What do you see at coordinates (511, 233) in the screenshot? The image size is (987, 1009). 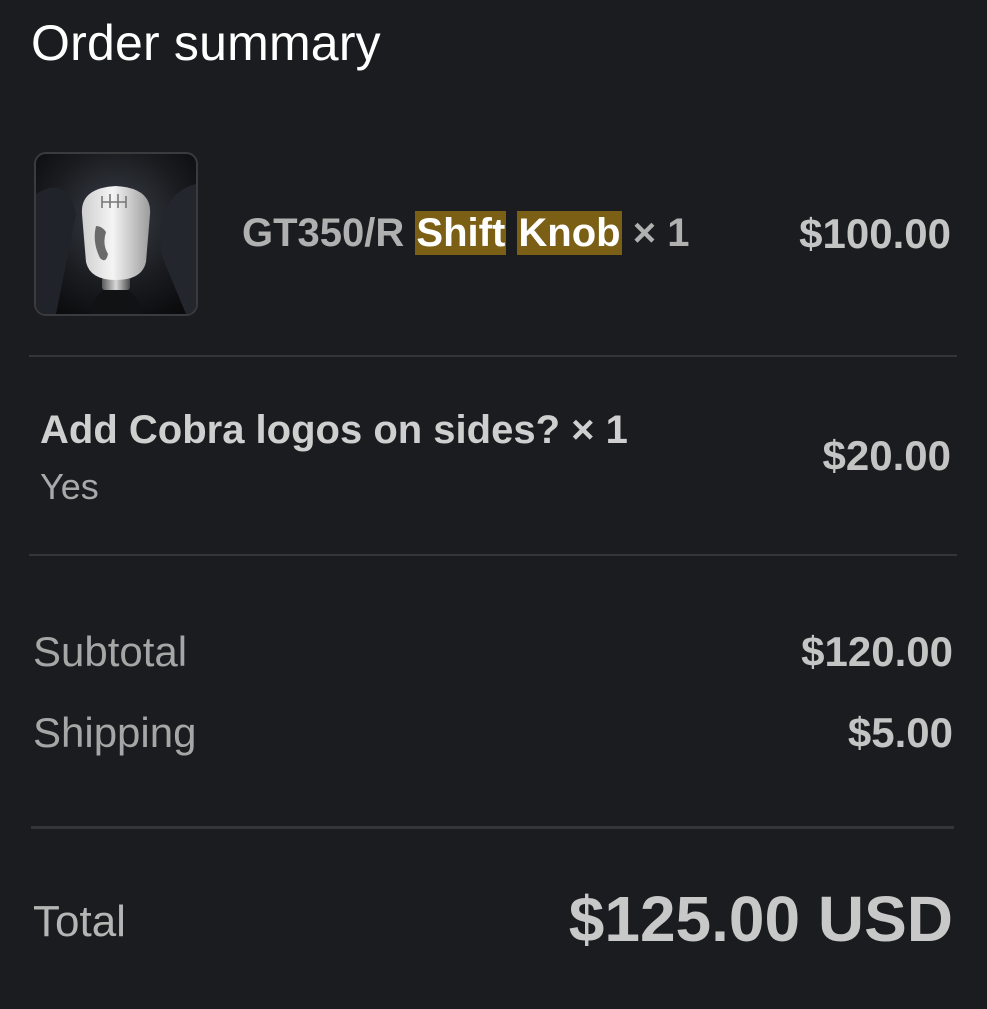 I see `product-name-space` at bounding box center [511, 233].